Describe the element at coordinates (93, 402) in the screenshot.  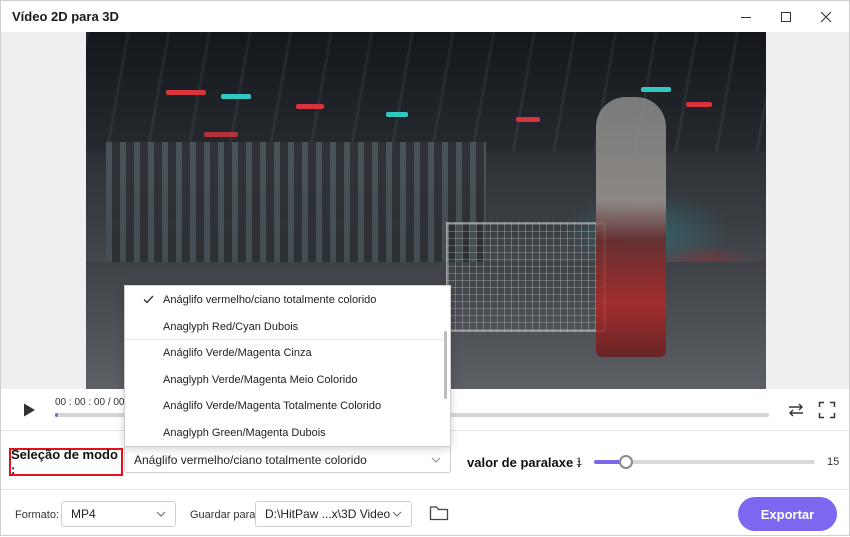
I see `timecode: 00 : 00 : 00 / 00 :` at that location.